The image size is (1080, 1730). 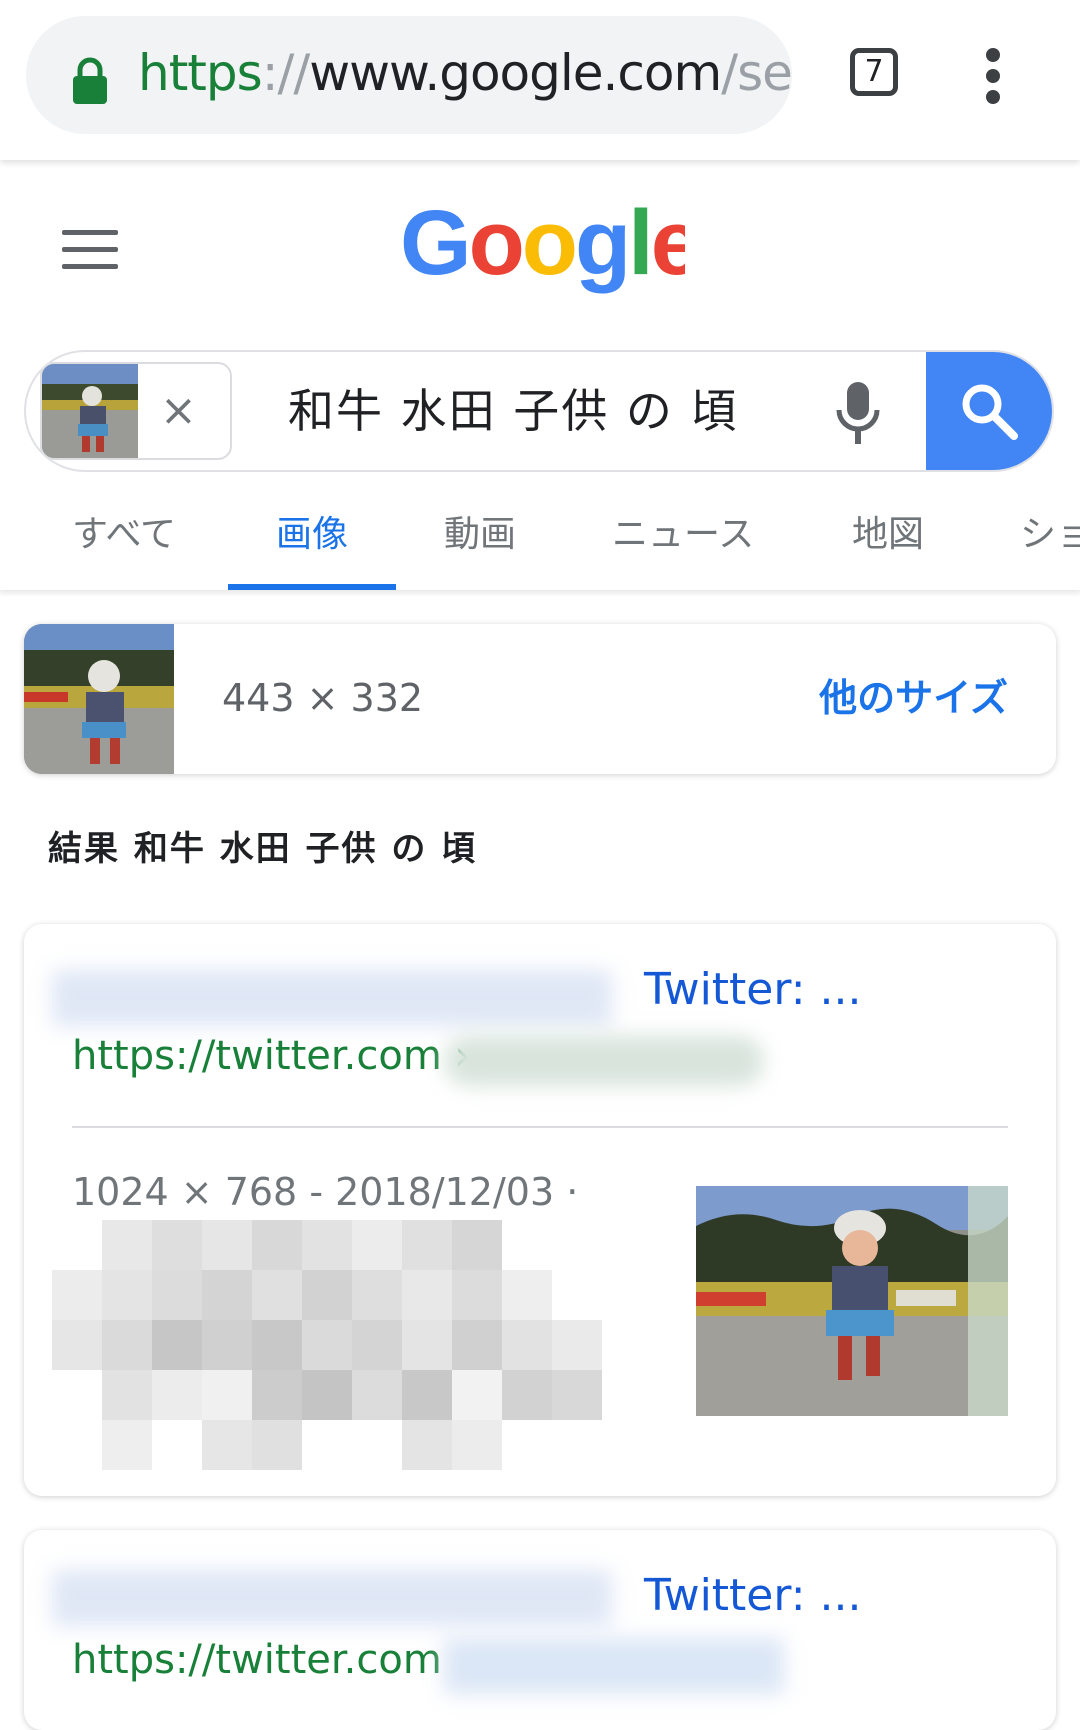 I want to click on lock-icon, so click(x=90, y=80).